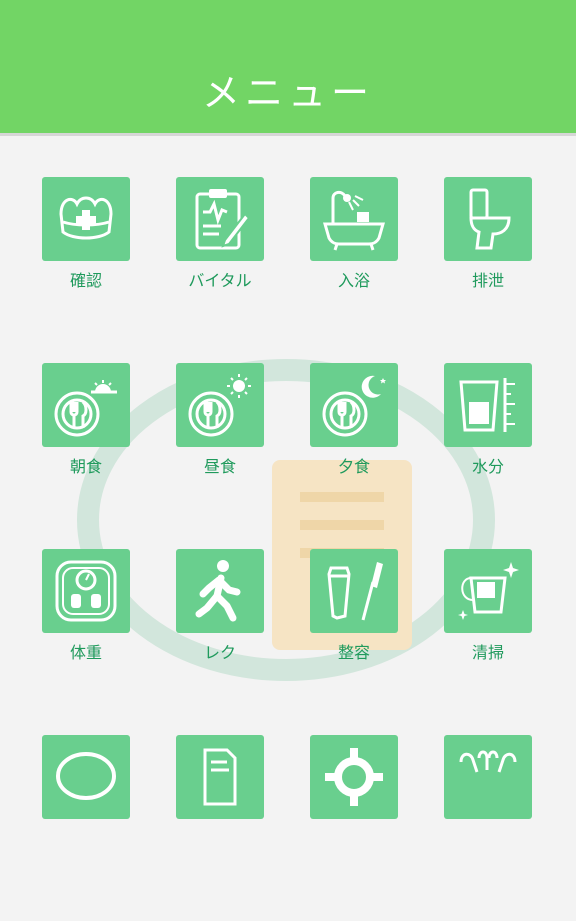 The width and height of the screenshot is (576, 921). I want to click on lunch-icon, so click(219, 405).